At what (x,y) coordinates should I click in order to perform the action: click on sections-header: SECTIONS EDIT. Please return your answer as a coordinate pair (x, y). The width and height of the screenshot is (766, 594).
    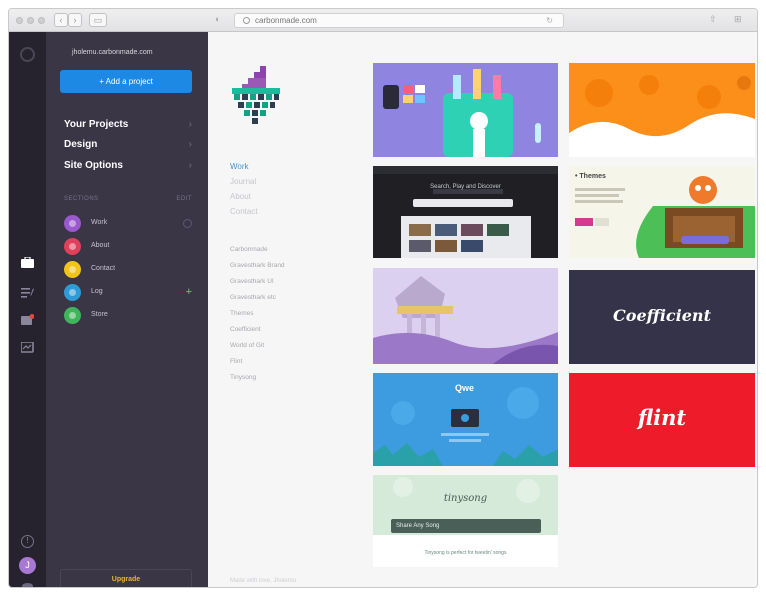
    Looking at the image, I should click on (128, 199).